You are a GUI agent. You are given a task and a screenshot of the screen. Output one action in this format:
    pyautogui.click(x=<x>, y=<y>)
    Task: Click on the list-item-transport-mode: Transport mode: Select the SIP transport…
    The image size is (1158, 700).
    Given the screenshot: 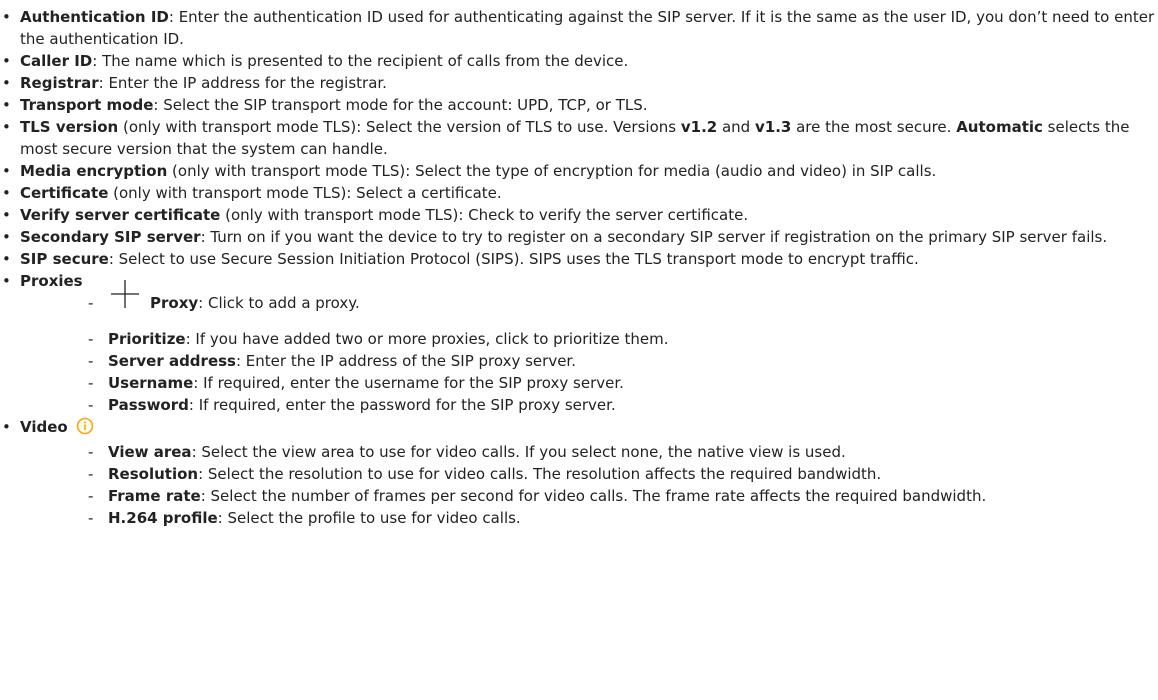 What is the action you would take?
    pyautogui.click(x=579, y=105)
    